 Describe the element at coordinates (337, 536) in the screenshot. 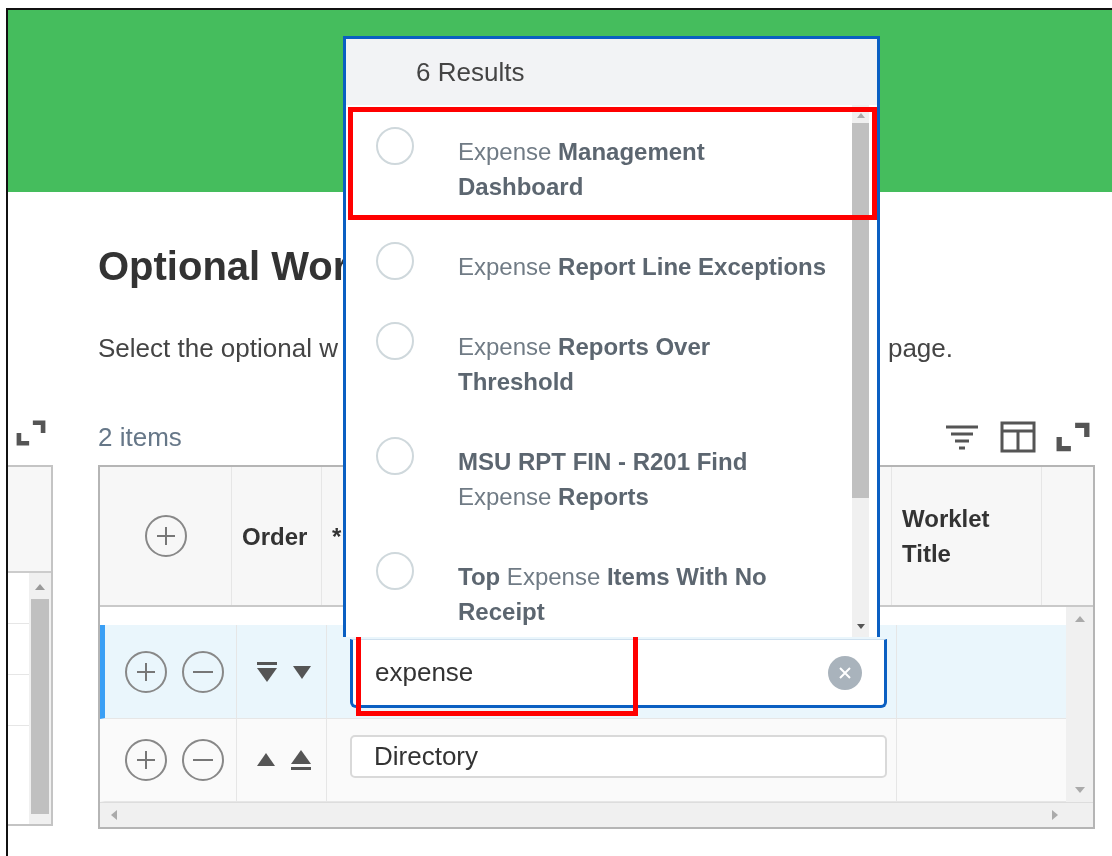

I see `column-header: *` at that location.